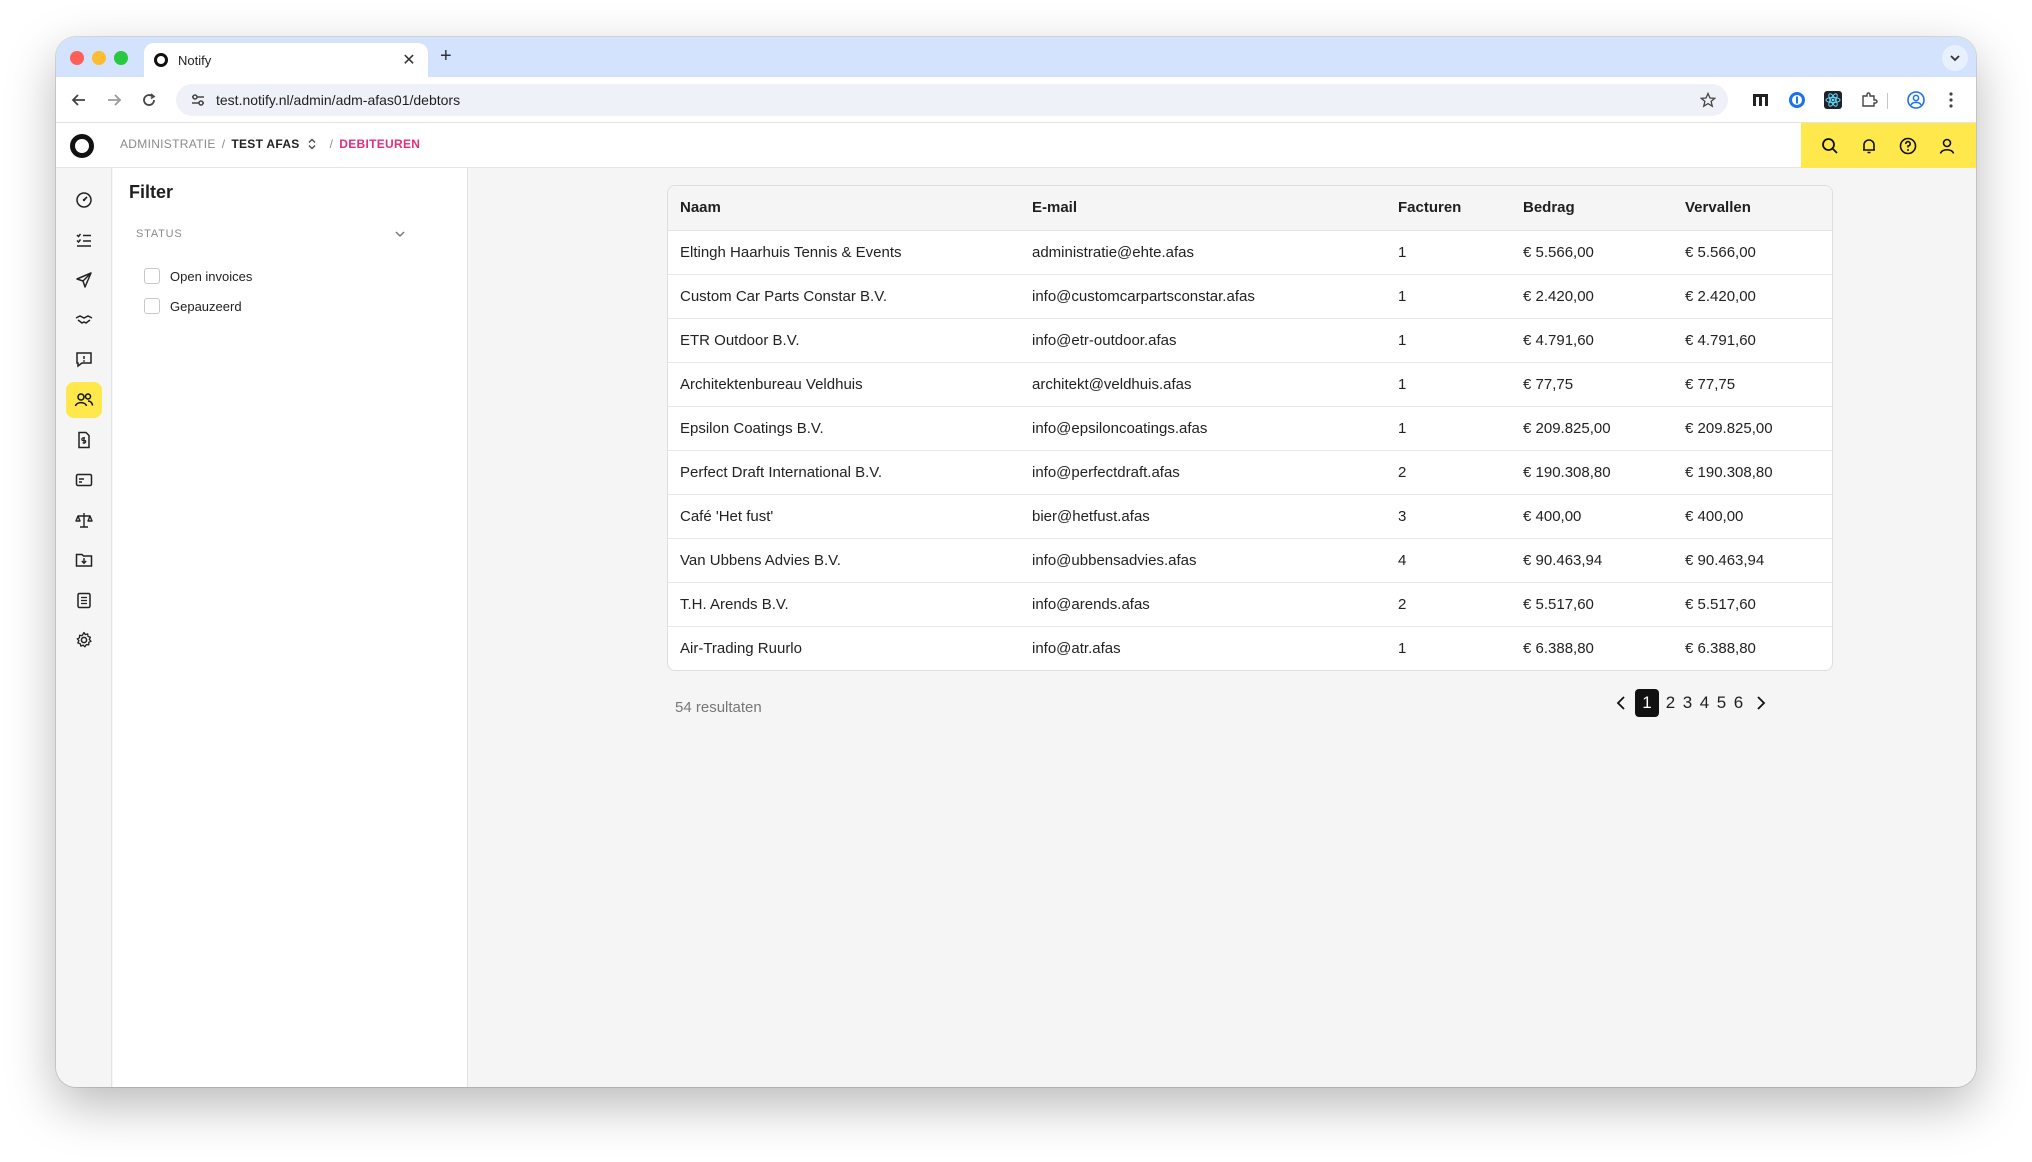 This screenshot has width=2032, height=1162. What do you see at coordinates (84, 240) in the screenshot?
I see `sidebar-item-tasks` at bounding box center [84, 240].